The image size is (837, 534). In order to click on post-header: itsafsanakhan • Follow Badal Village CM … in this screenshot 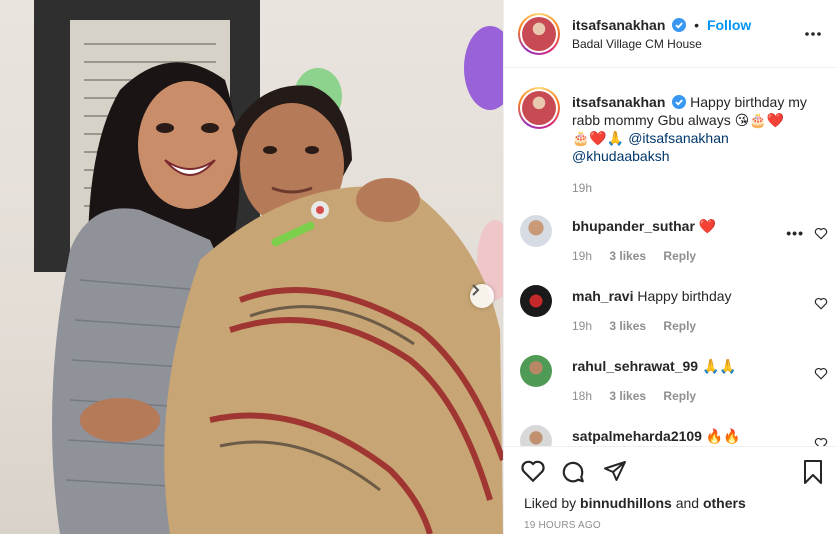, I will do `click(670, 34)`.